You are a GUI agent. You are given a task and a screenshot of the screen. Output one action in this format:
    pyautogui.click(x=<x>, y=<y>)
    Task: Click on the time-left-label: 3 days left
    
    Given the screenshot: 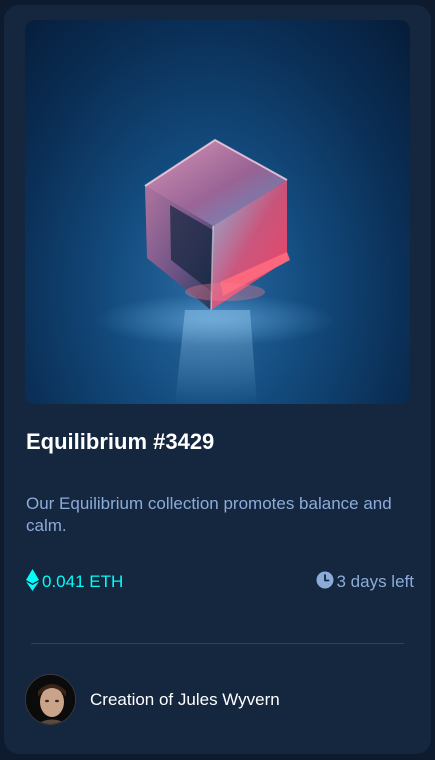 What is the action you would take?
    pyautogui.click(x=375, y=581)
    